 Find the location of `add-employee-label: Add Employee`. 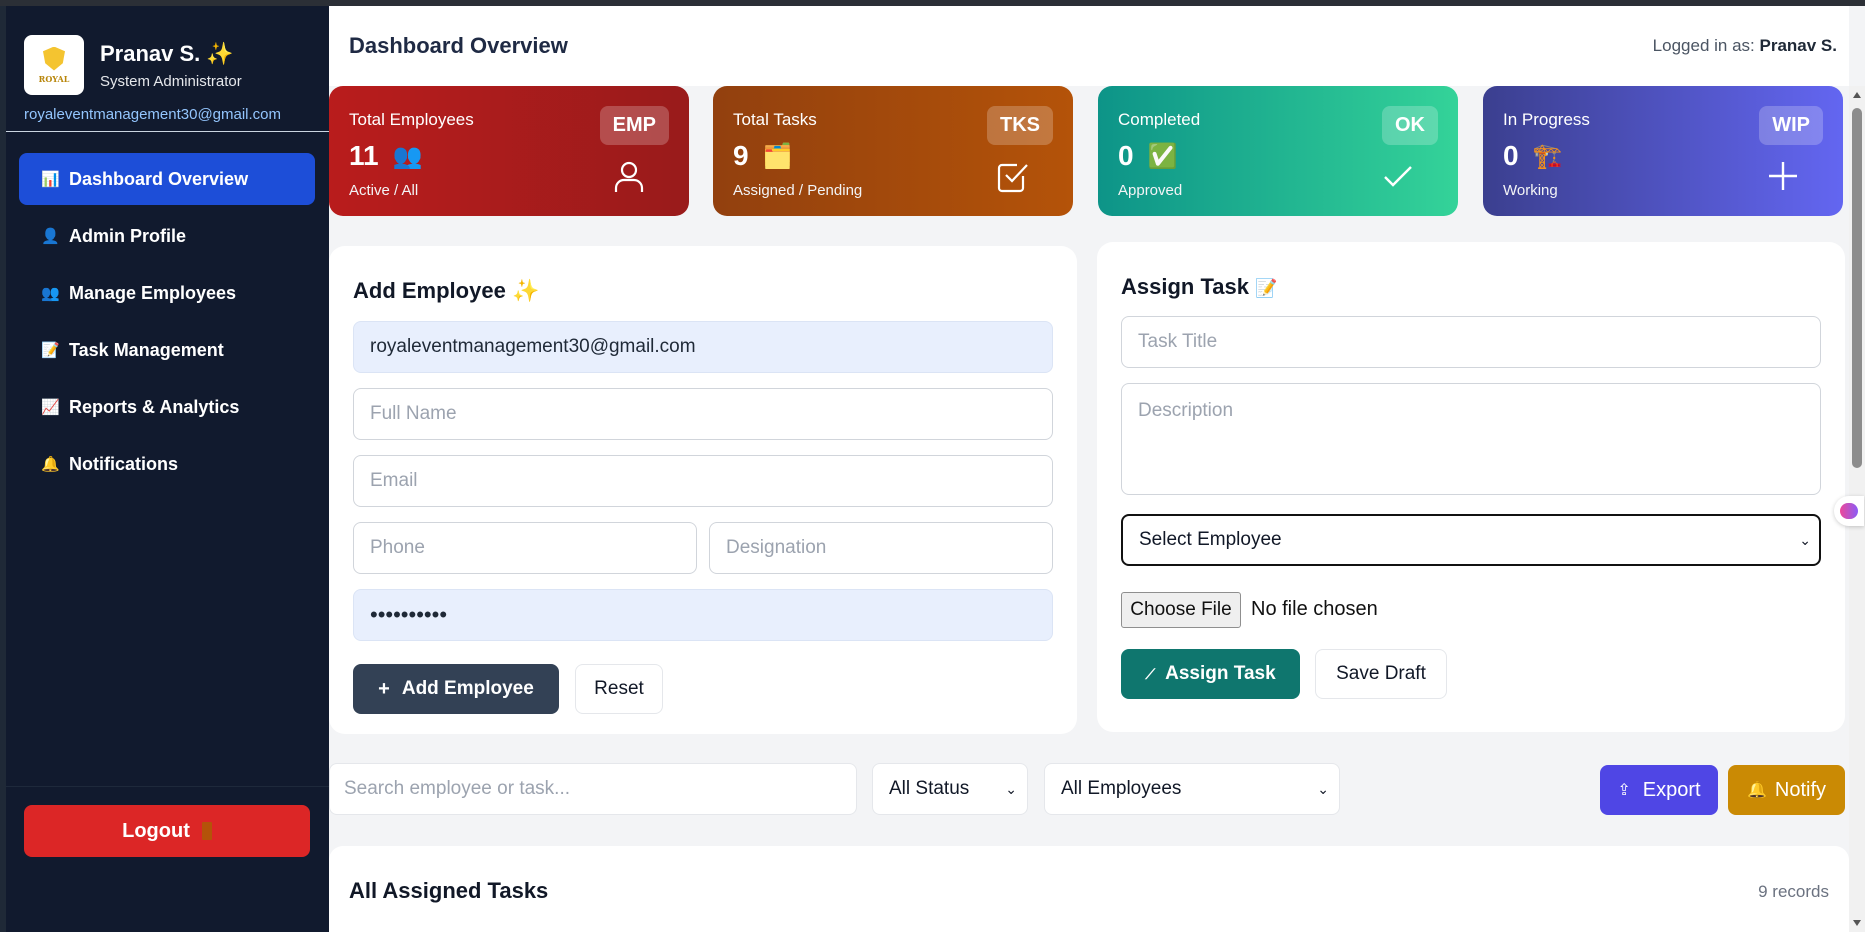

add-employee-label: Add Employee is located at coordinates (467, 688).